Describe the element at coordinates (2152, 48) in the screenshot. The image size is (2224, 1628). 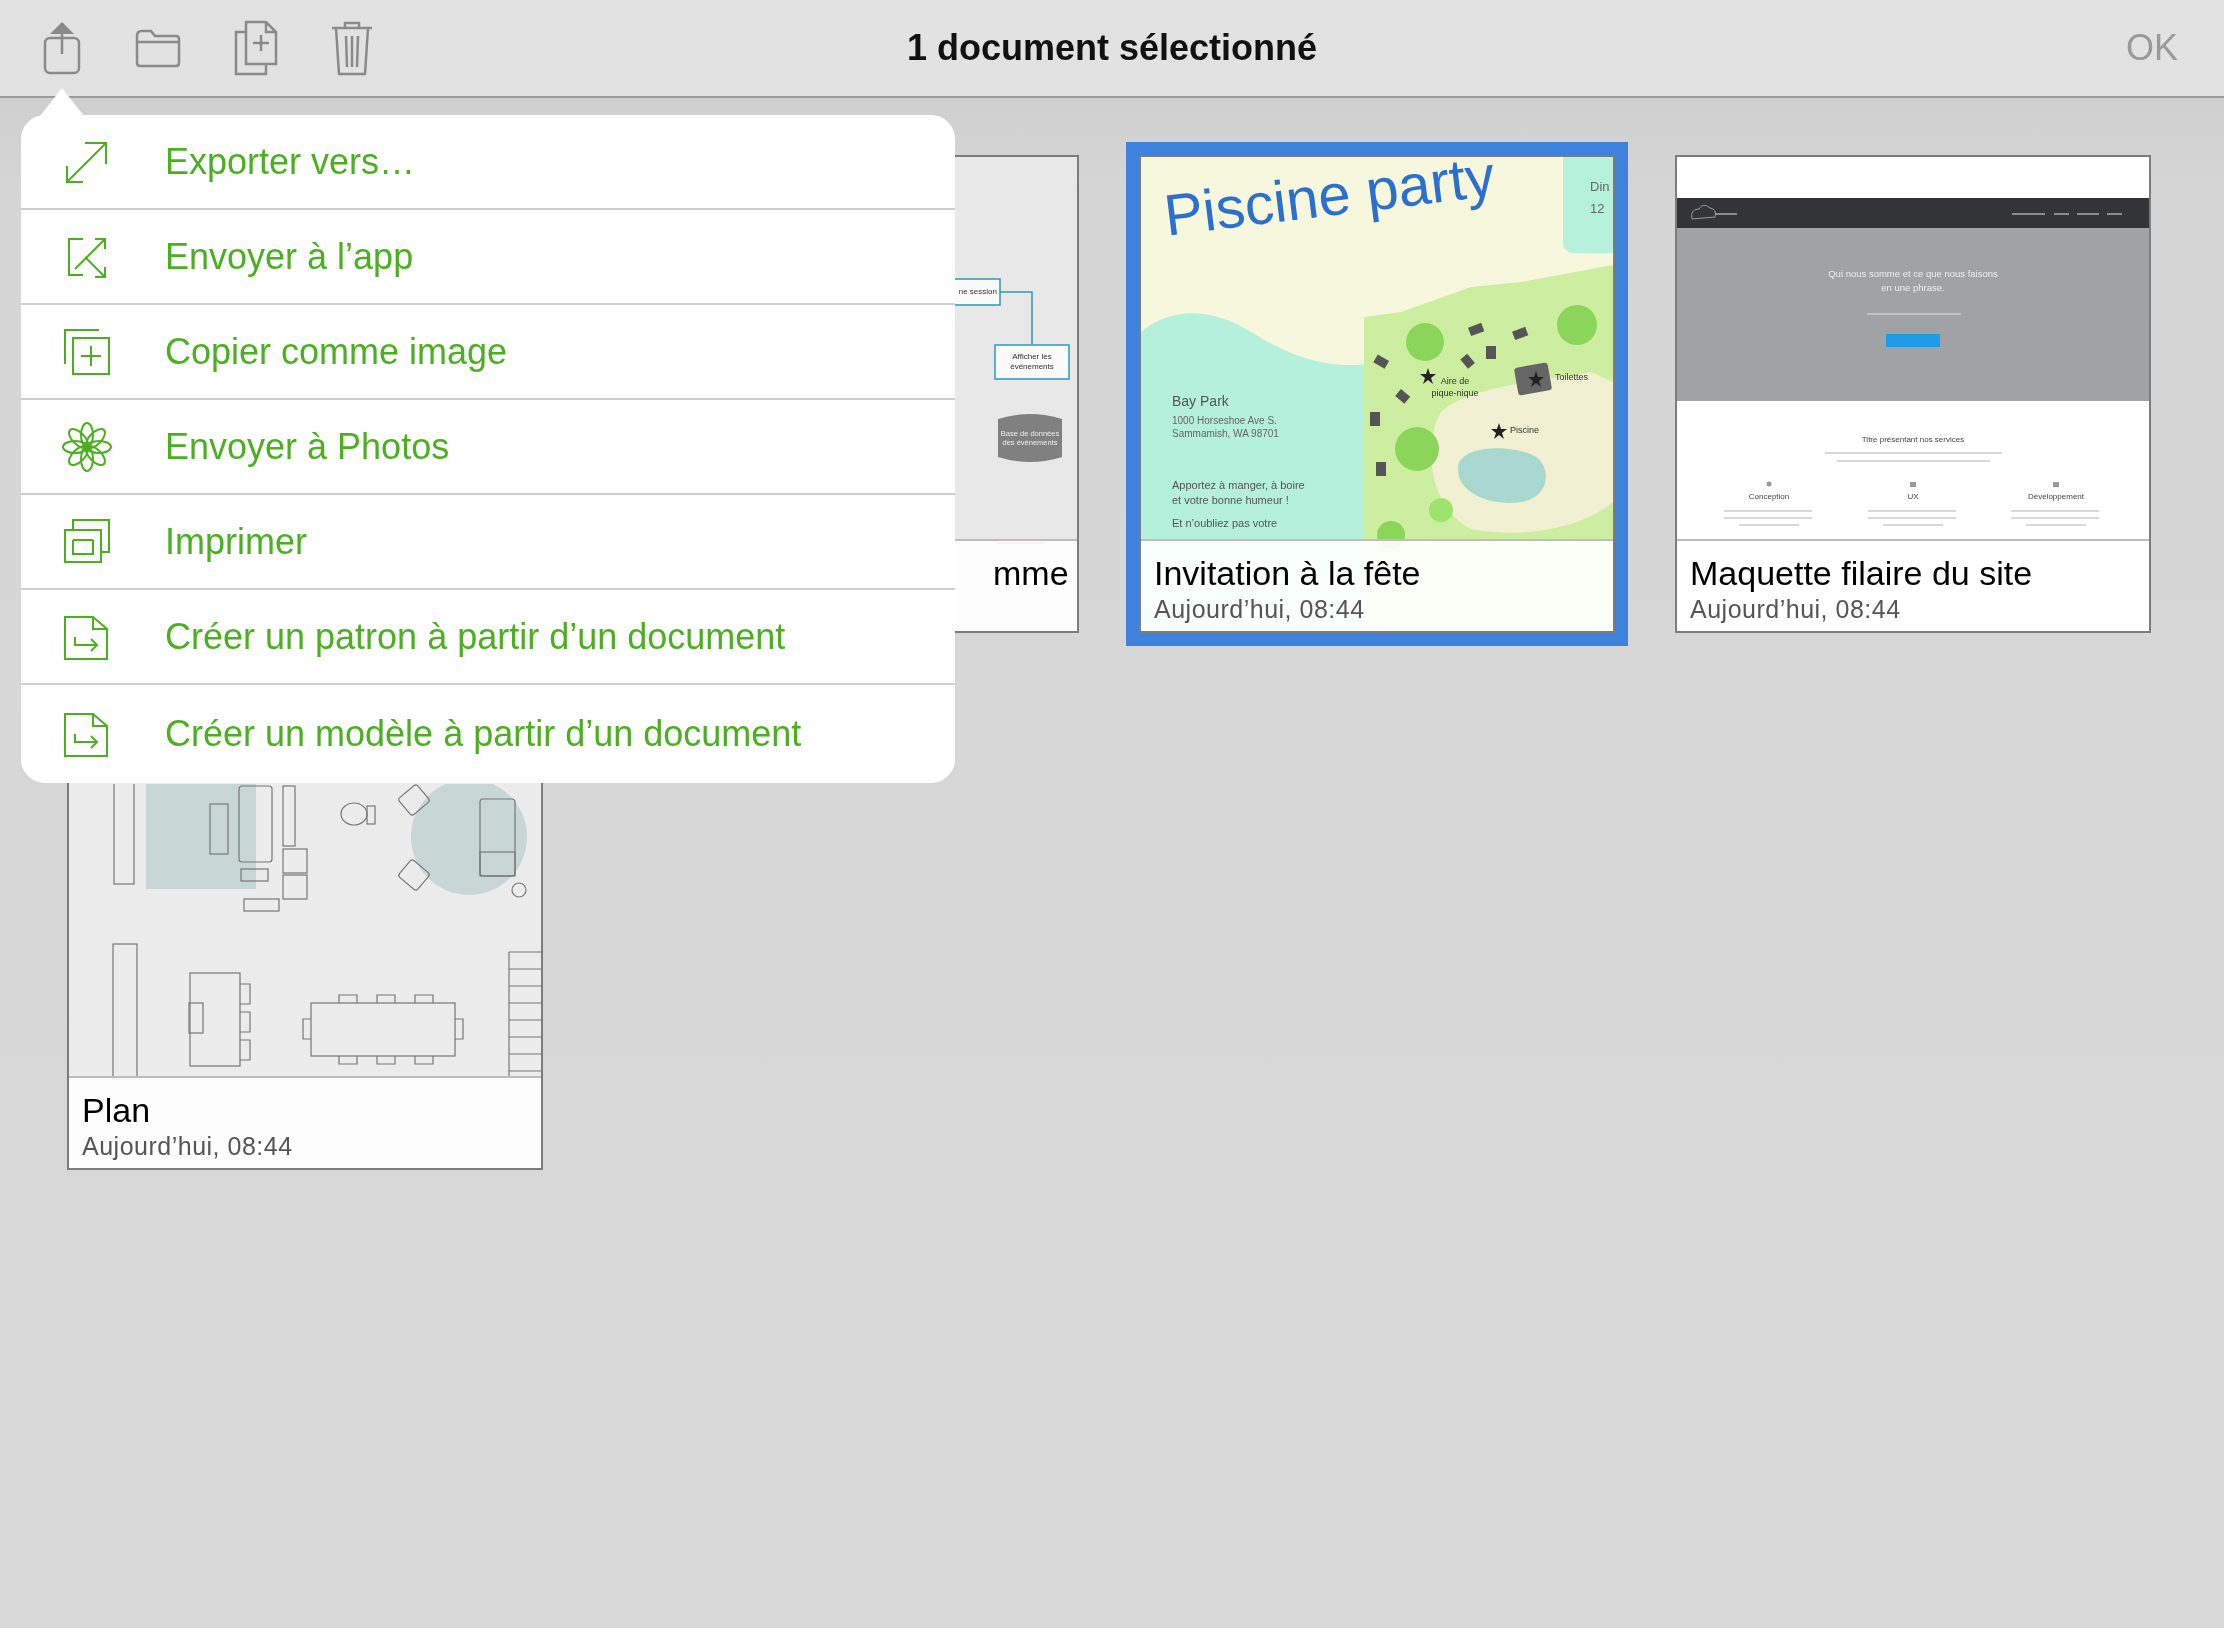
I see `ok-button: OK` at that location.